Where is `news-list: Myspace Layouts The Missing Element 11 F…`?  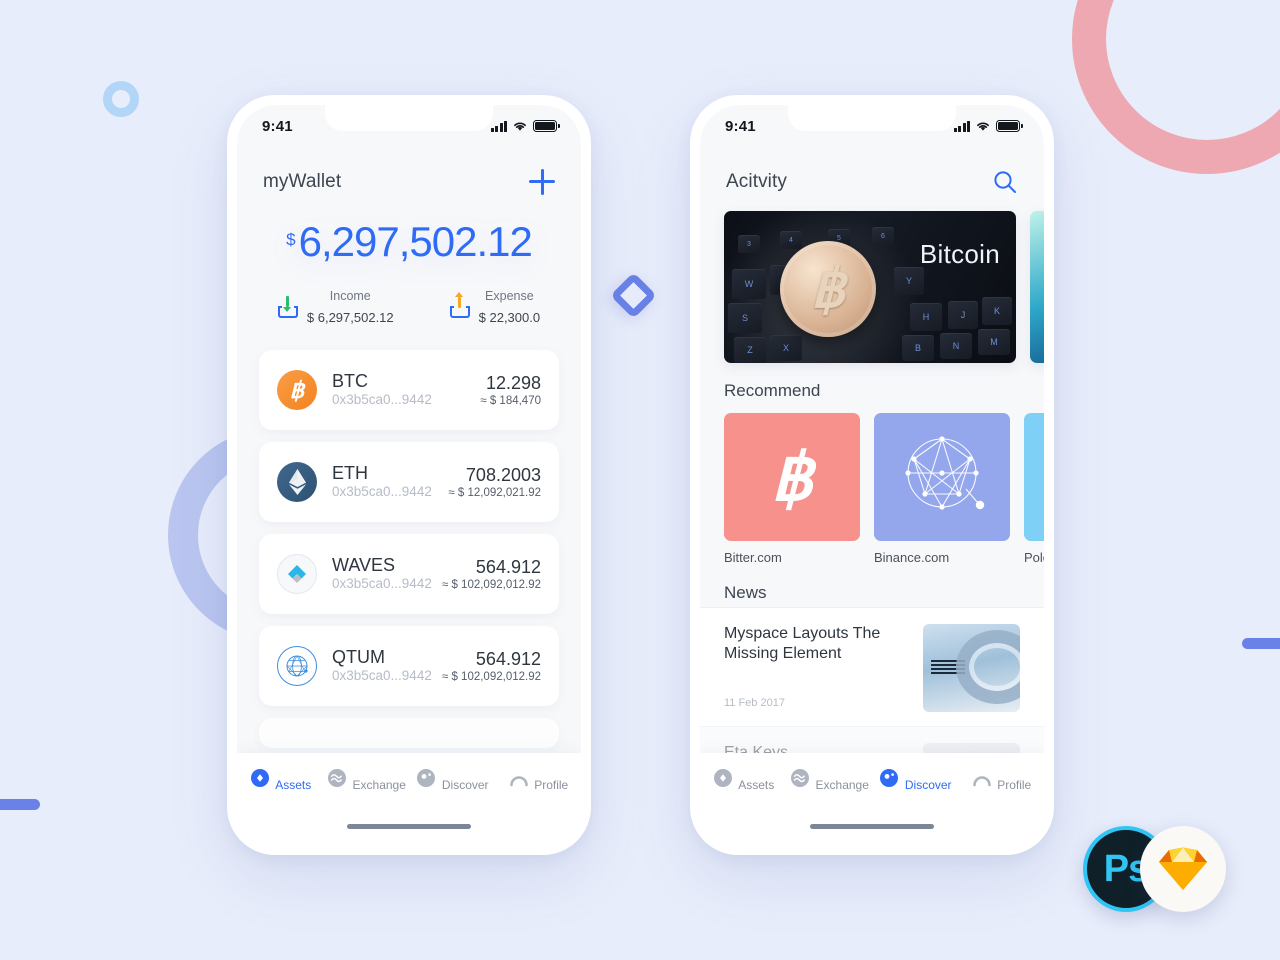 news-list: Myspace Layouts The Missing Element 11 F… is located at coordinates (872, 686).